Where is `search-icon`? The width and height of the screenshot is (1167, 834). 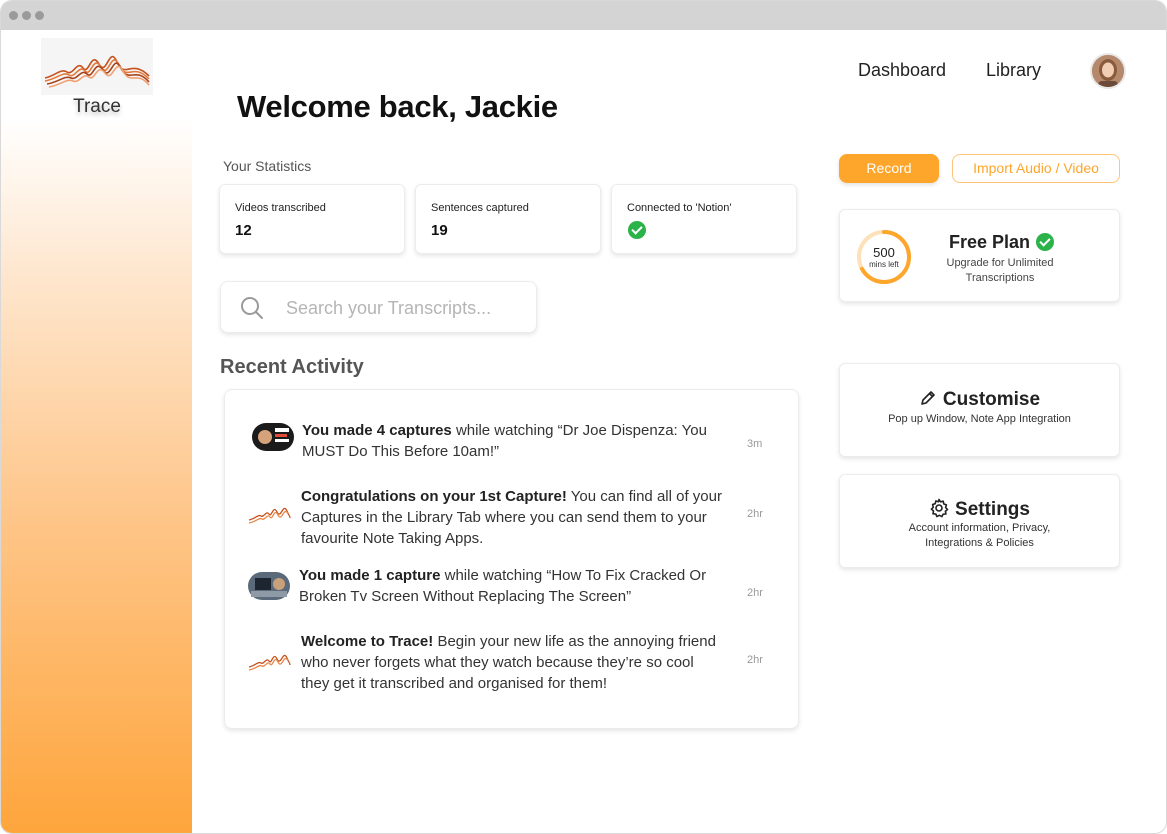
search-icon is located at coordinates (252, 308).